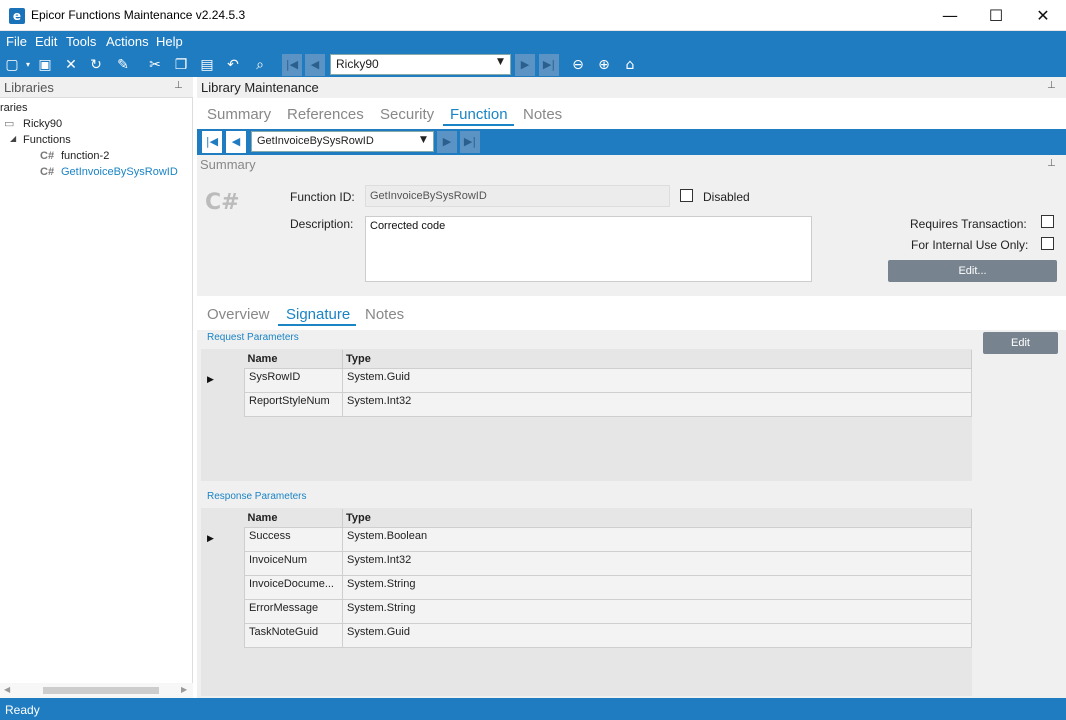 The width and height of the screenshot is (1066, 720). What do you see at coordinates (533, 709) in the screenshot?
I see `status-bar` at bounding box center [533, 709].